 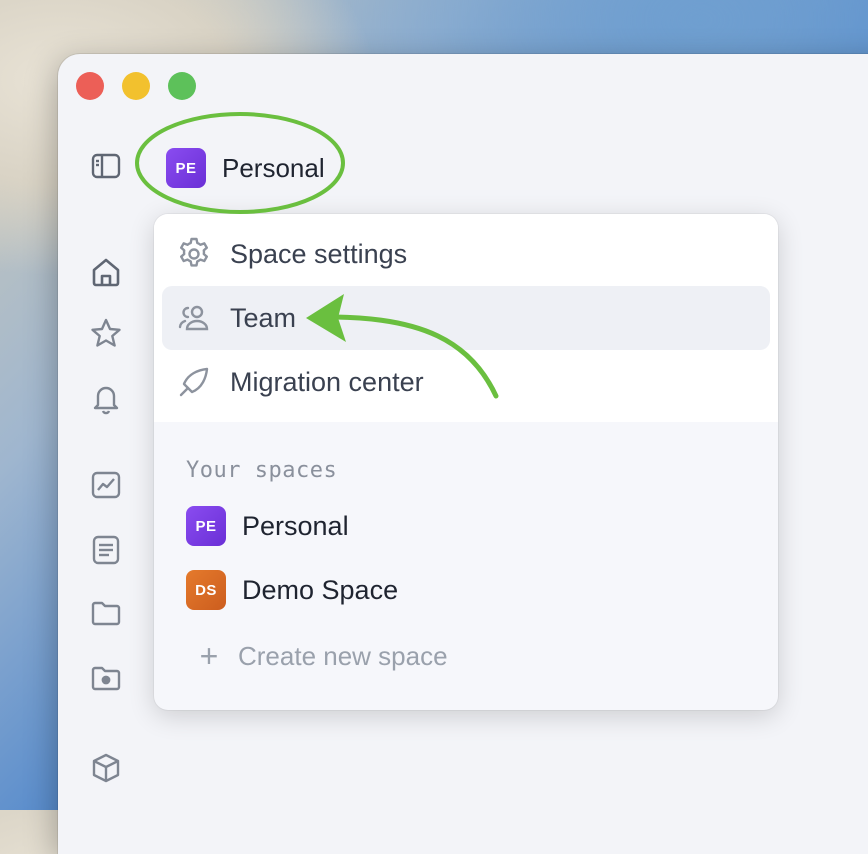 I want to click on document-icon, so click(x=106, y=550).